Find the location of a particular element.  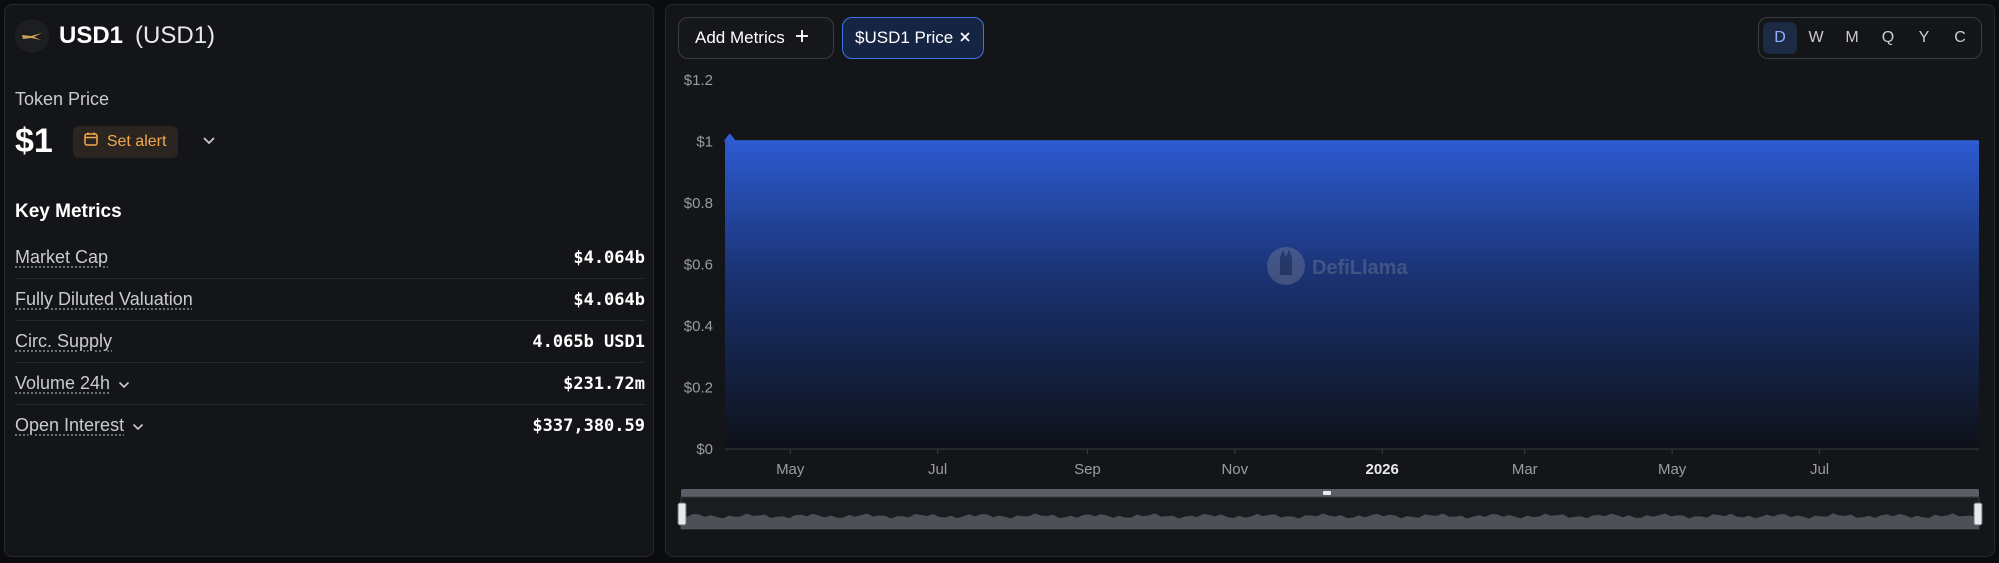

y-tick-label: $0.2 is located at coordinates (698, 388).